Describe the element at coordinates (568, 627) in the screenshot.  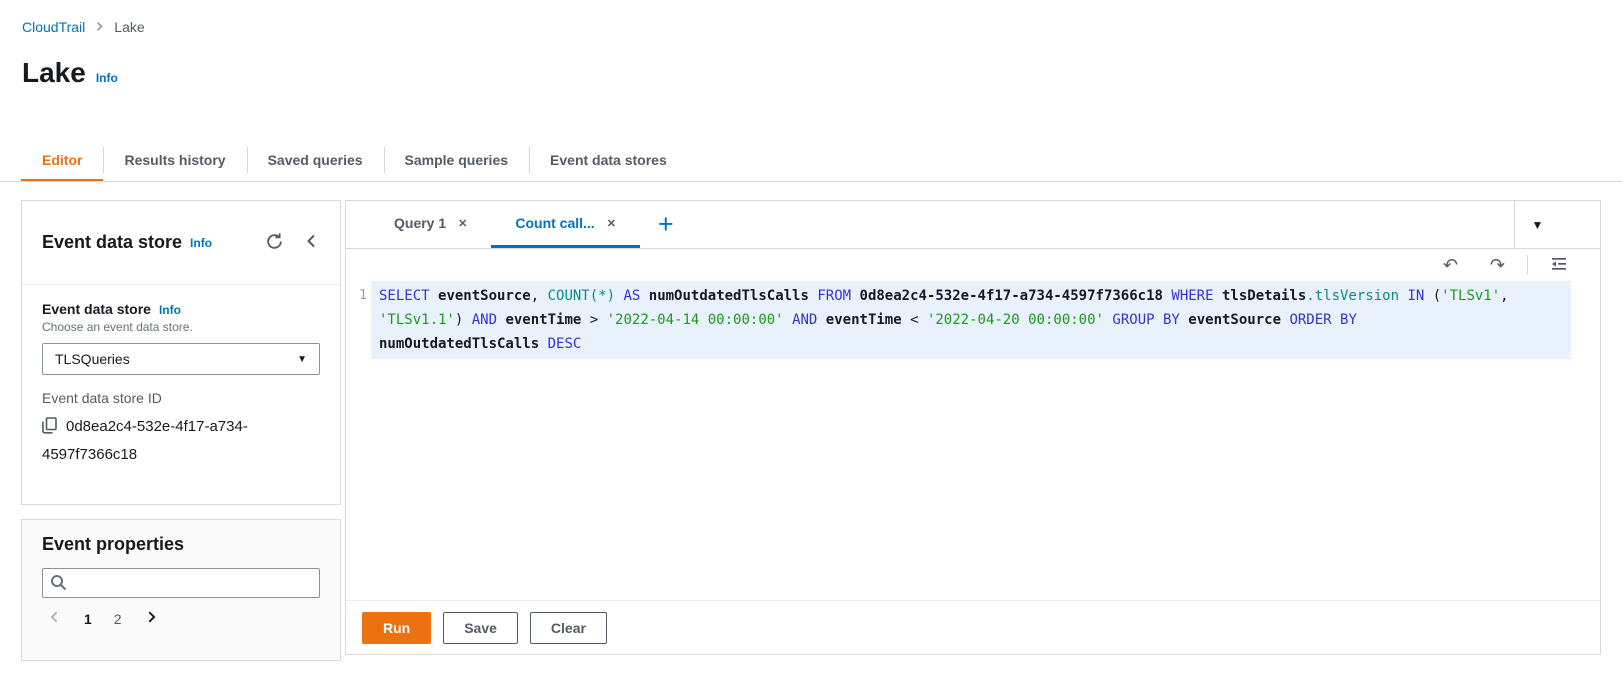
I see `clear-button: Clear` at that location.